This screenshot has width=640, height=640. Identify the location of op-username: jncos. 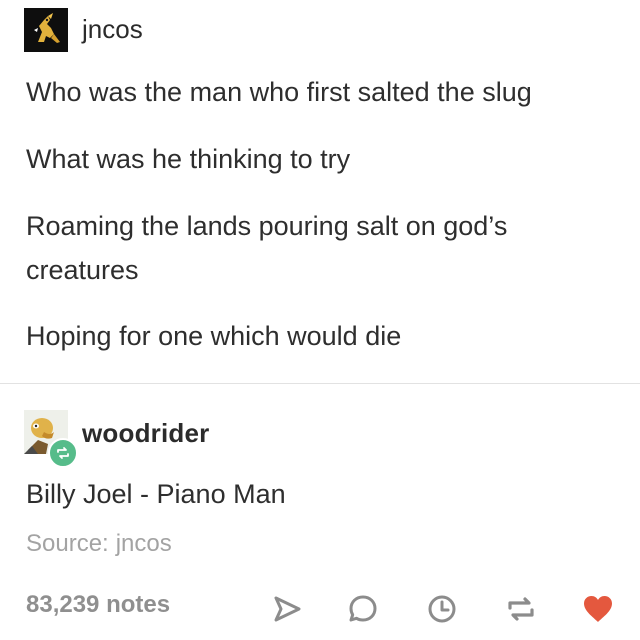
(112, 29).